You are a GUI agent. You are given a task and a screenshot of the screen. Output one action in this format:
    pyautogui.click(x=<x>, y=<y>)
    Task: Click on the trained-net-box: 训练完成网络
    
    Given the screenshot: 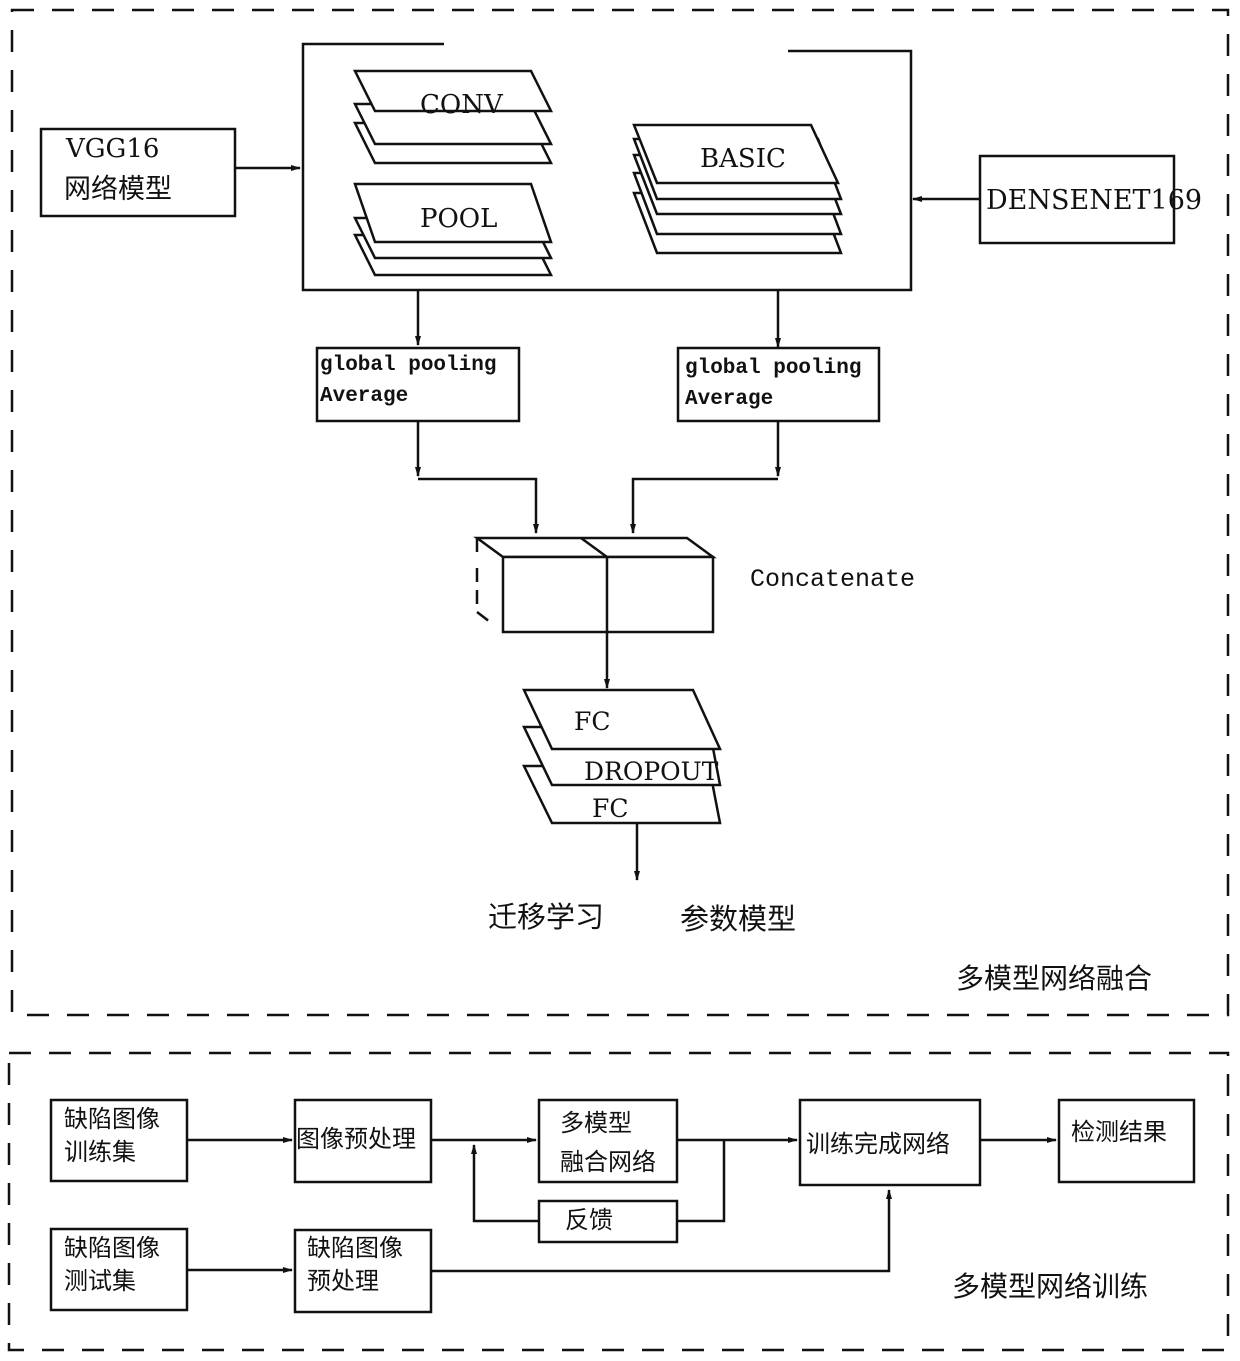 What is the action you would take?
    pyautogui.click(x=890, y=1142)
    